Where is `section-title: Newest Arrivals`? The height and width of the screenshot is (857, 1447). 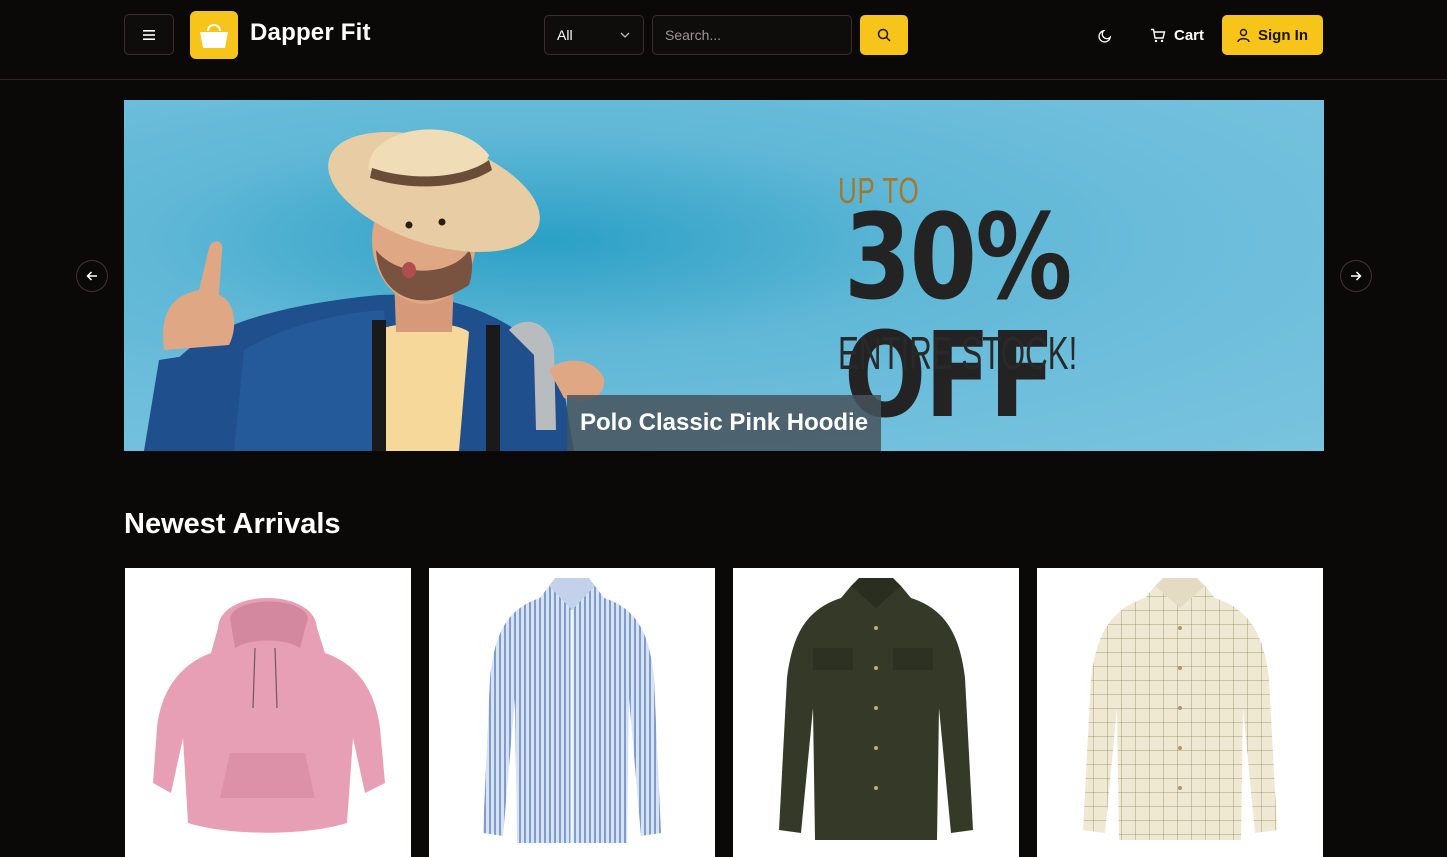 section-title: Newest Arrivals is located at coordinates (232, 524).